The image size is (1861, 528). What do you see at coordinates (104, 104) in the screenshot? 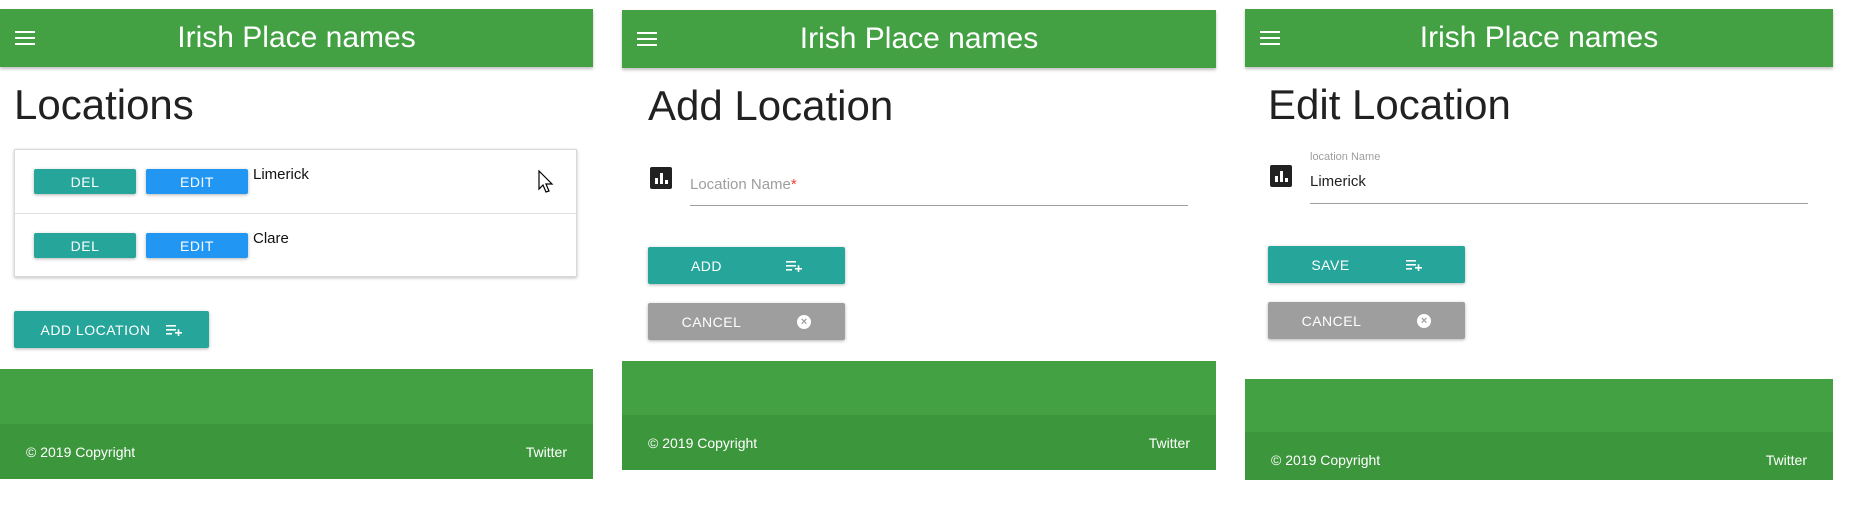
I see `page-title: Locations` at bounding box center [104, 104].